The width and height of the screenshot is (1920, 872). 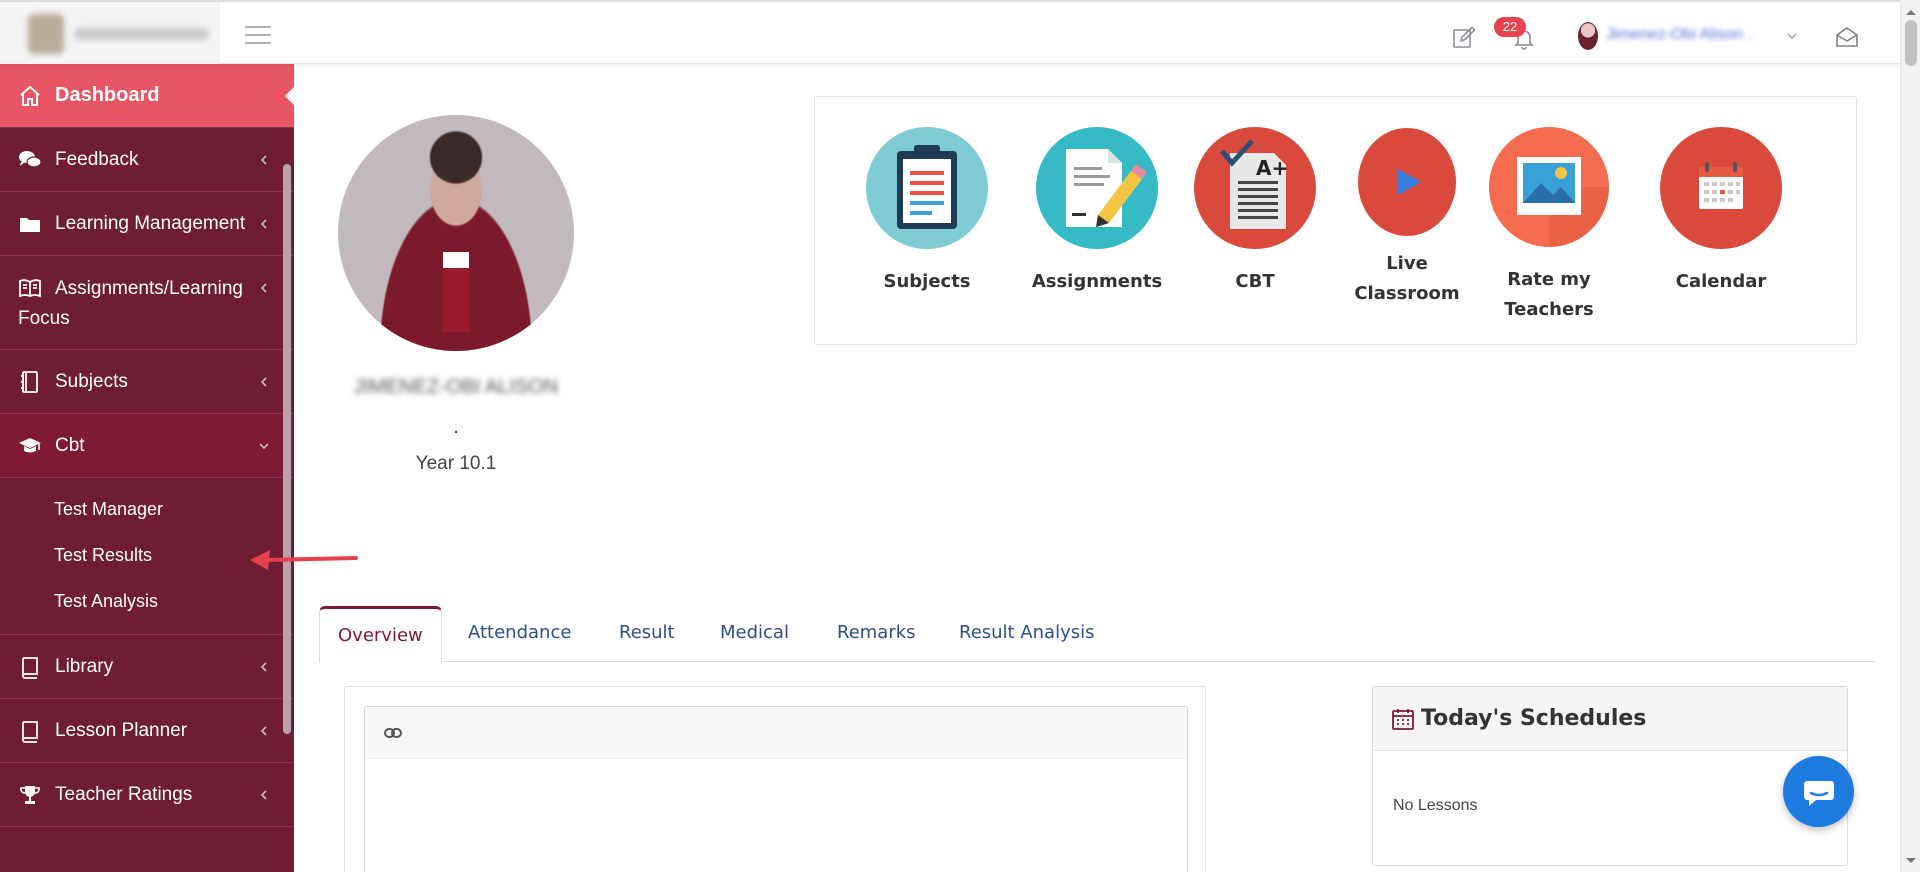 I want to click on sidebar-item-subjects: Subjects, so click(x=147, y=382).